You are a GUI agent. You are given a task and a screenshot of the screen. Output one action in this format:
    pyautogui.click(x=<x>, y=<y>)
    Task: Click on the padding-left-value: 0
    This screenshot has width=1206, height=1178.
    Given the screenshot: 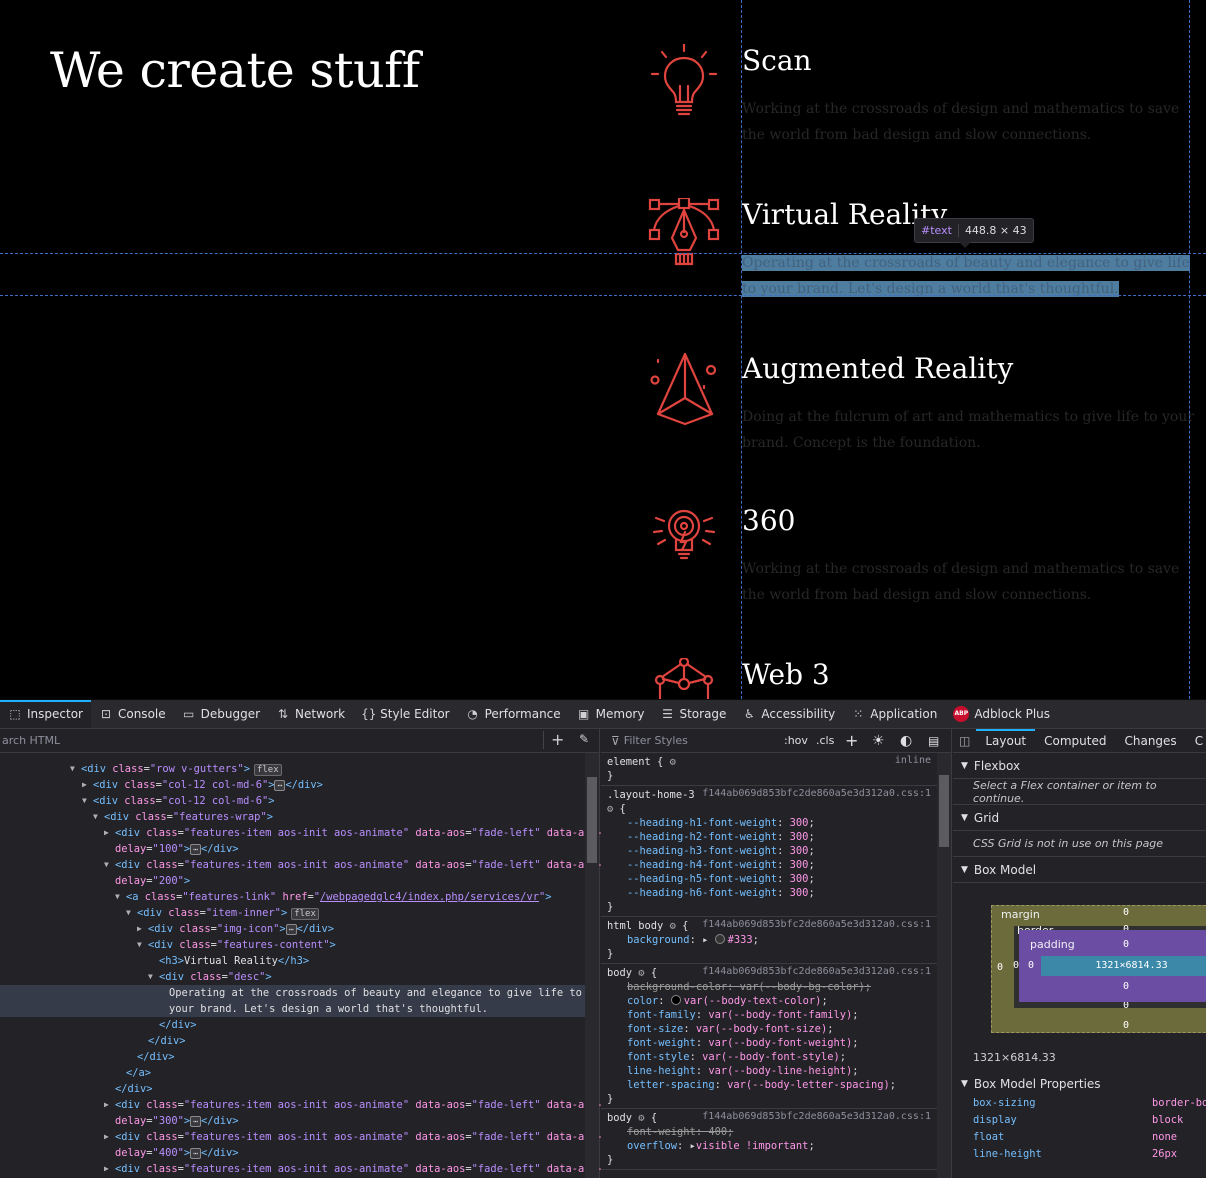 What is the action you would take?
    pyautogui.click(x=1031, y=965)
    